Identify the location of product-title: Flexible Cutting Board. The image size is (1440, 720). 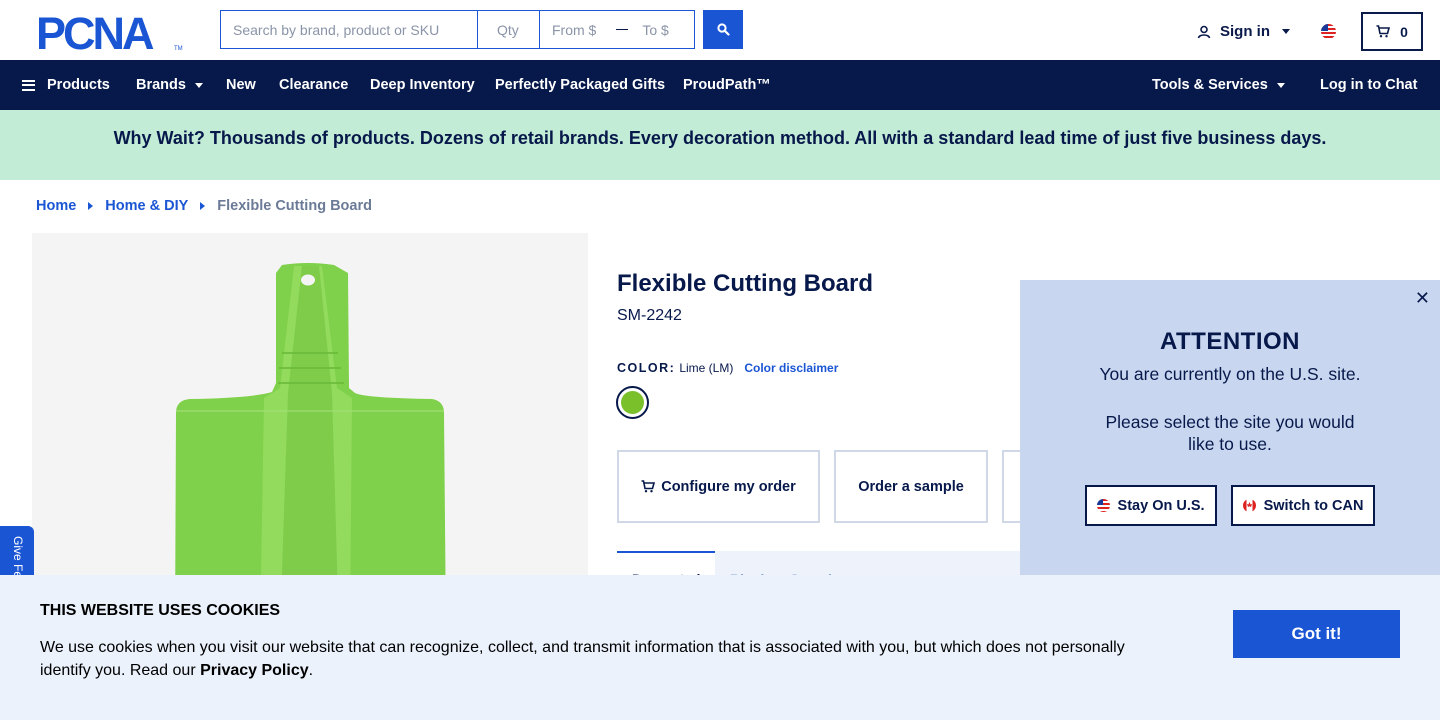
(745, 283).